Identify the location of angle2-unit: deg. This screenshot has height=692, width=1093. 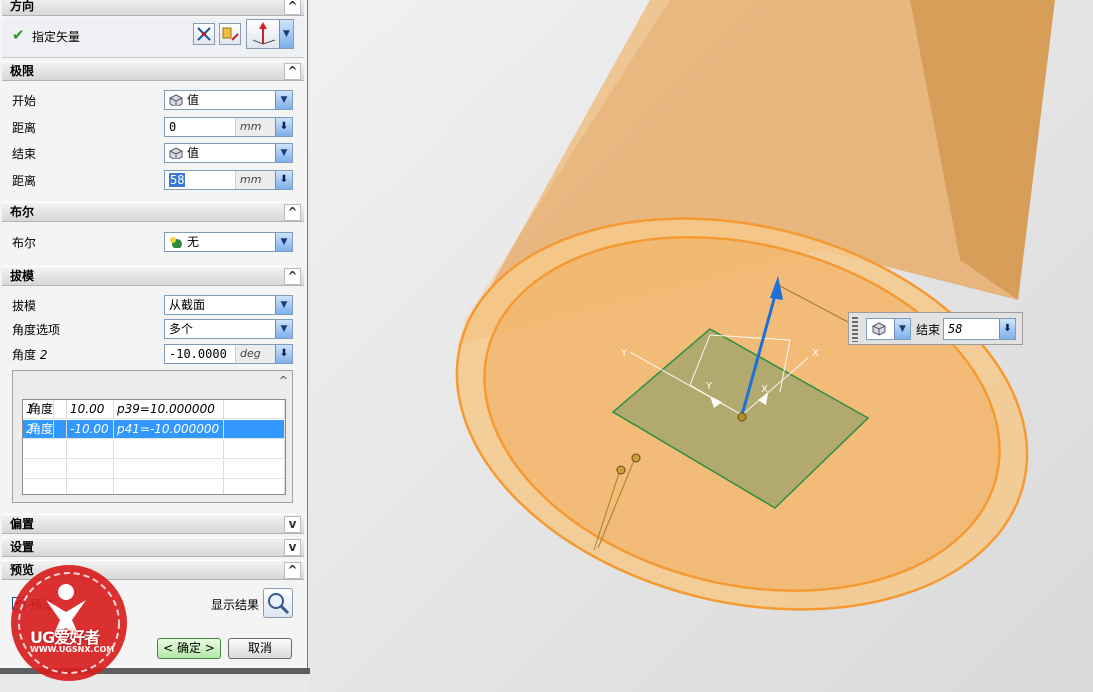
(256, 354).